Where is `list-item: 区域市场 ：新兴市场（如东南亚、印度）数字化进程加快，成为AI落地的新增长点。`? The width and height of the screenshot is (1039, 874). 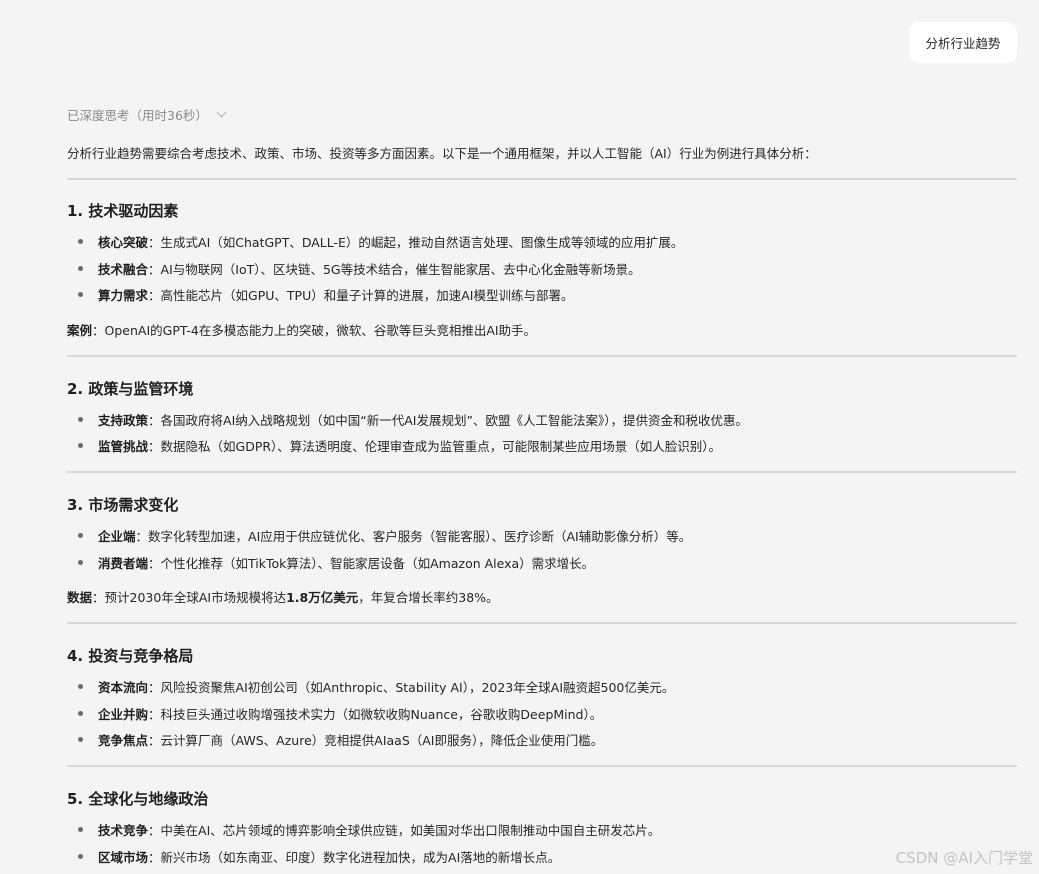 list-item: 区域市场 ：新兴市场（如东南亚、印度）数字化进程加快，成为AI落地的新增长点。 is located at coordinates (319, 856).